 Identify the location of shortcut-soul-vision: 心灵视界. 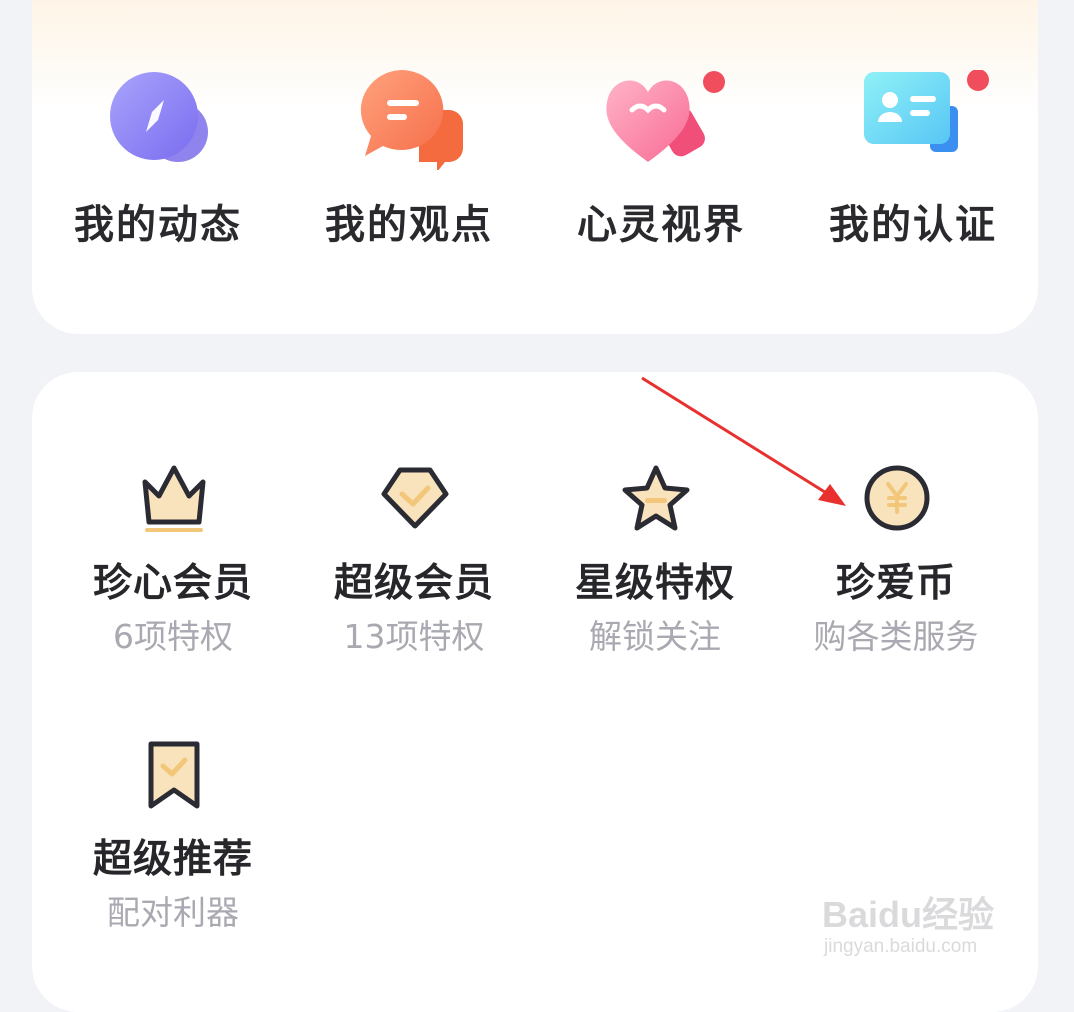
(661, 160).